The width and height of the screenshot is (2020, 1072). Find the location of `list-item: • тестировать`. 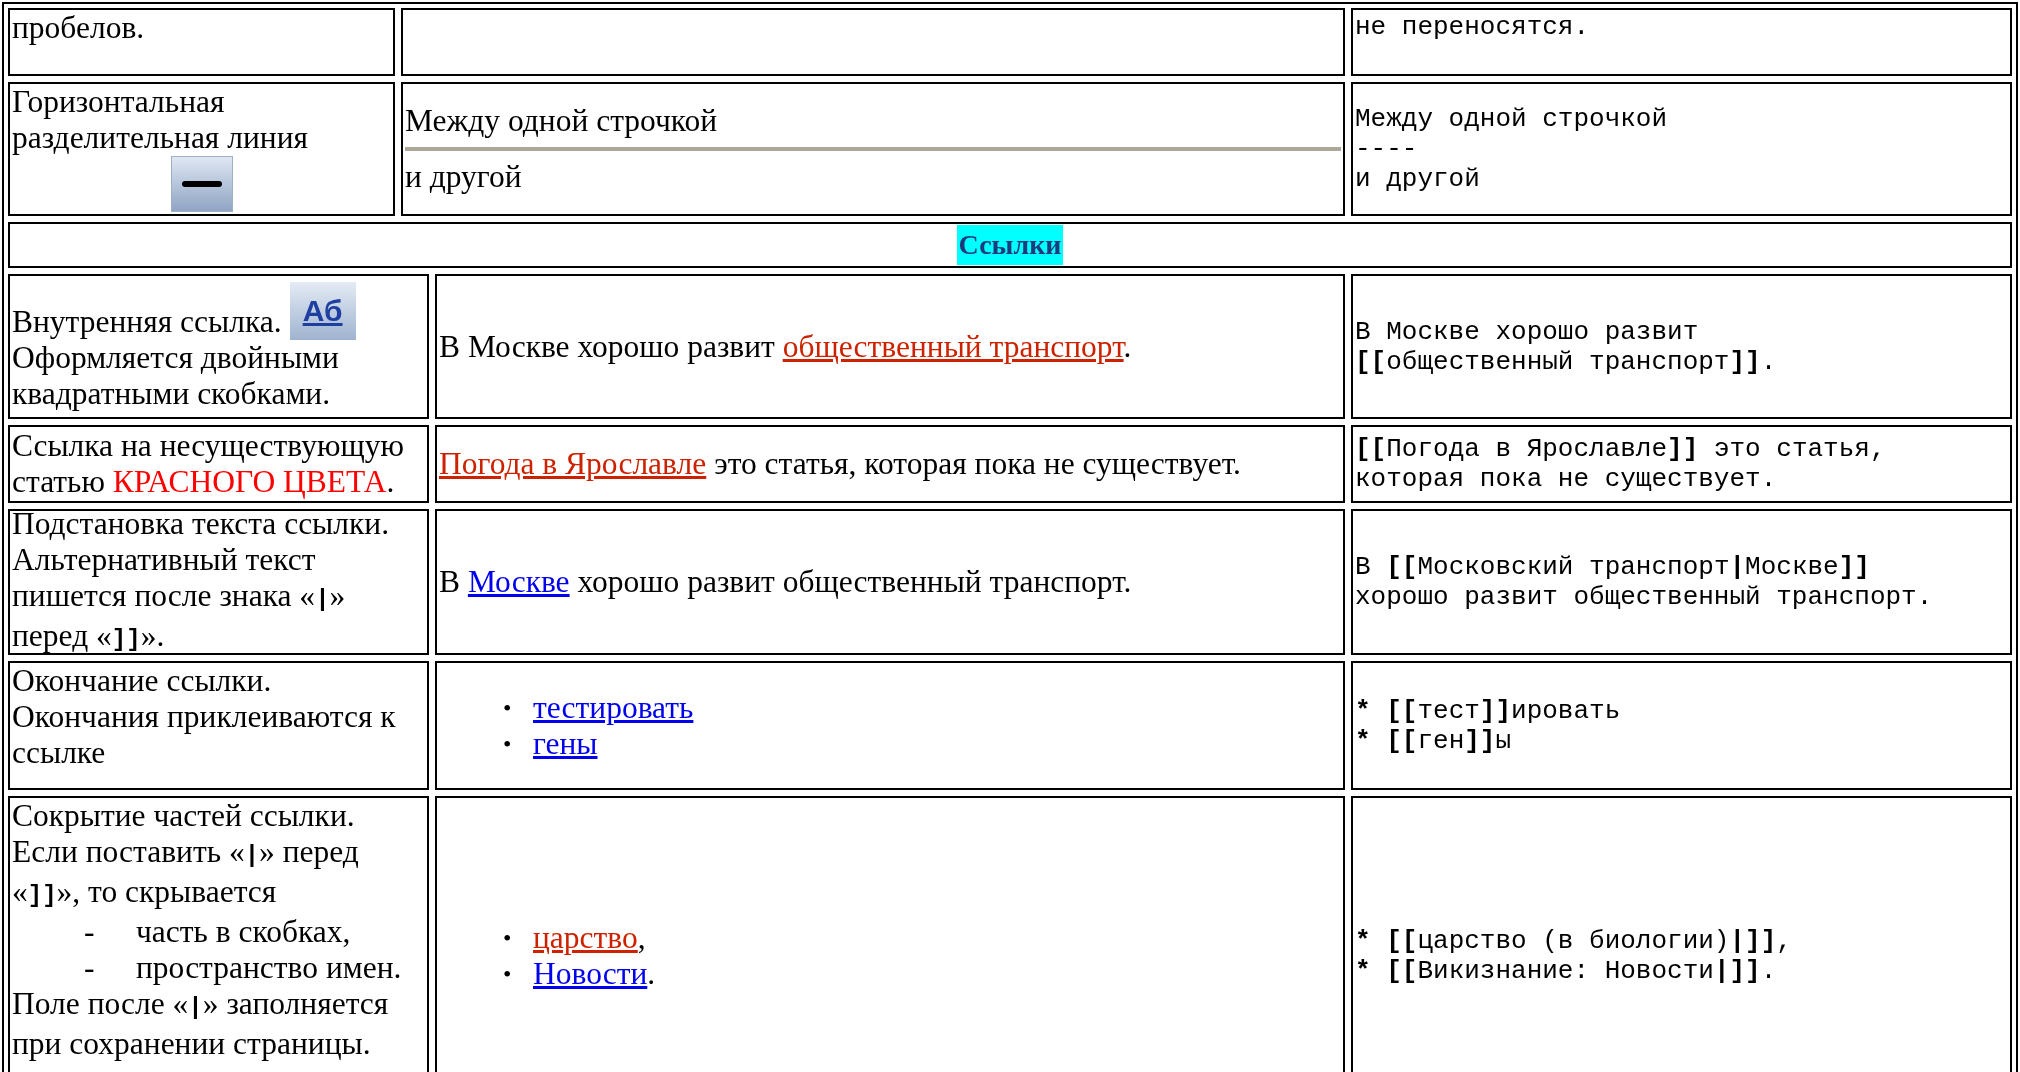

list-item: • тестировать is located at coordinates (598, 707).